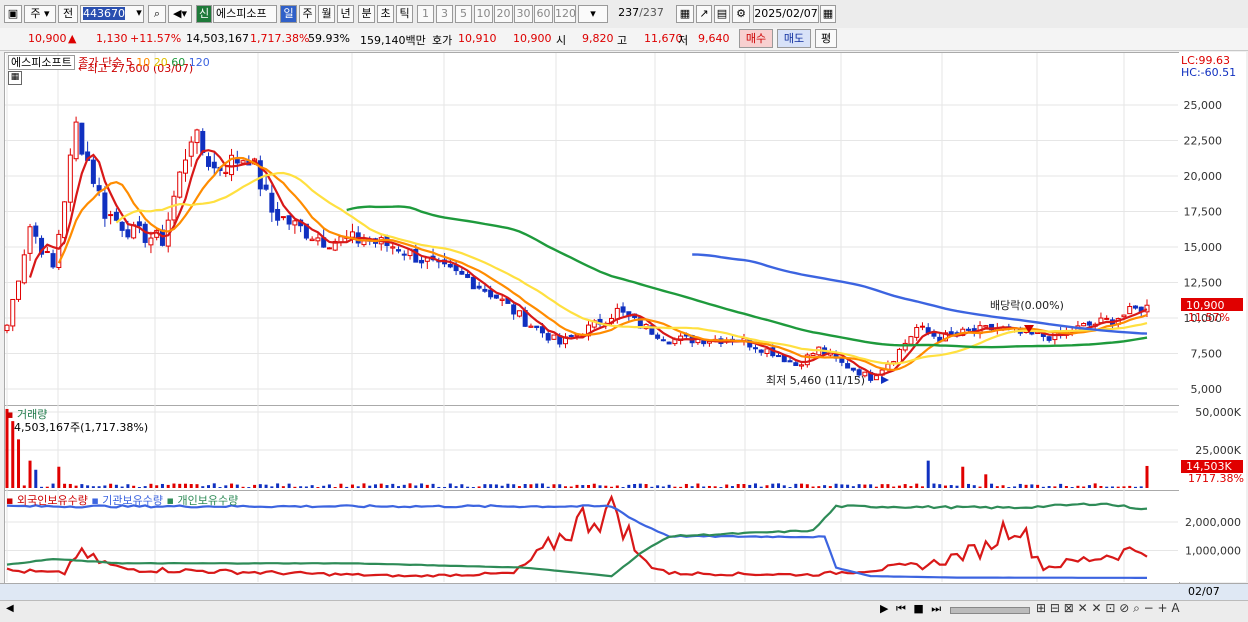 This screenshot has height=622, width=1248. What do you see at coordinates (1108, 608) in the screenshot?
I see `zoom-tools: ⊞ ⊟ ⊠ ✕ ✕ ⊡ ⊘ ⌕ − + A` at bounding box center [1108, 608].